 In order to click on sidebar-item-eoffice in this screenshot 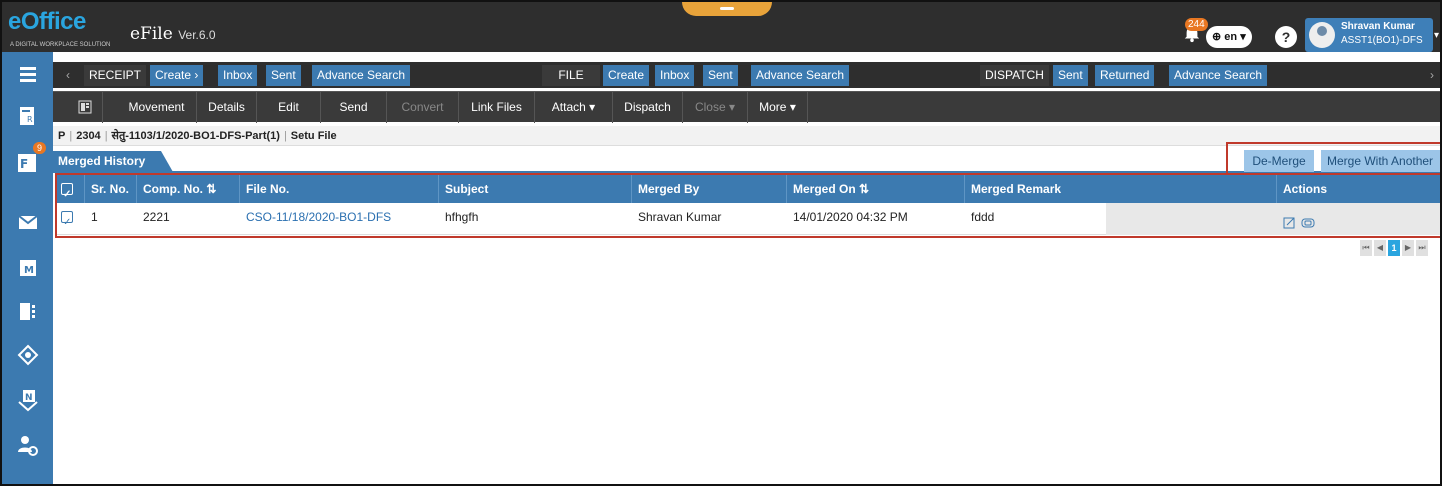, I will do `click(27, 355)`.